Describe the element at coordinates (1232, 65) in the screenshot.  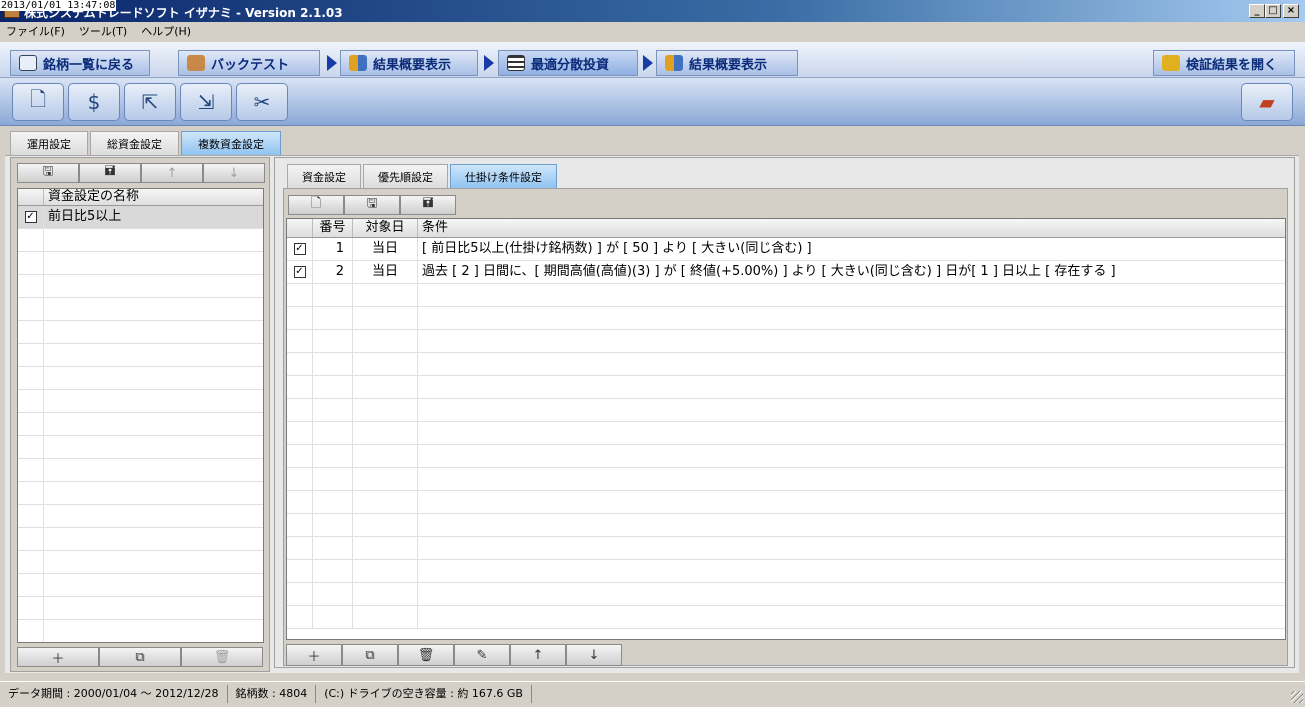
I see `open-results-label: 検証結果を開く` at that location.